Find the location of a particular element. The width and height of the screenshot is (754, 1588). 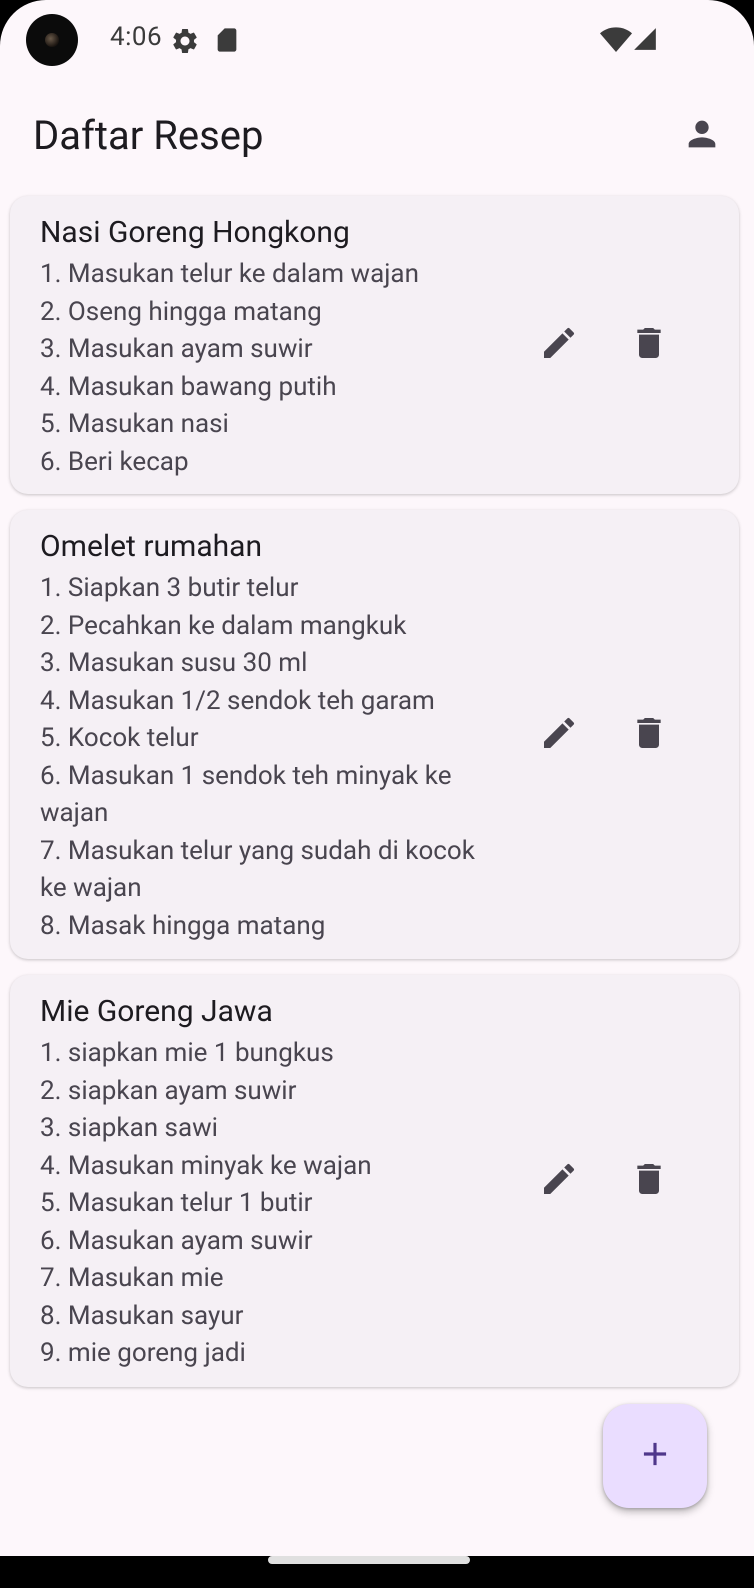

wifi-icon is located at coordinates (616, 42).